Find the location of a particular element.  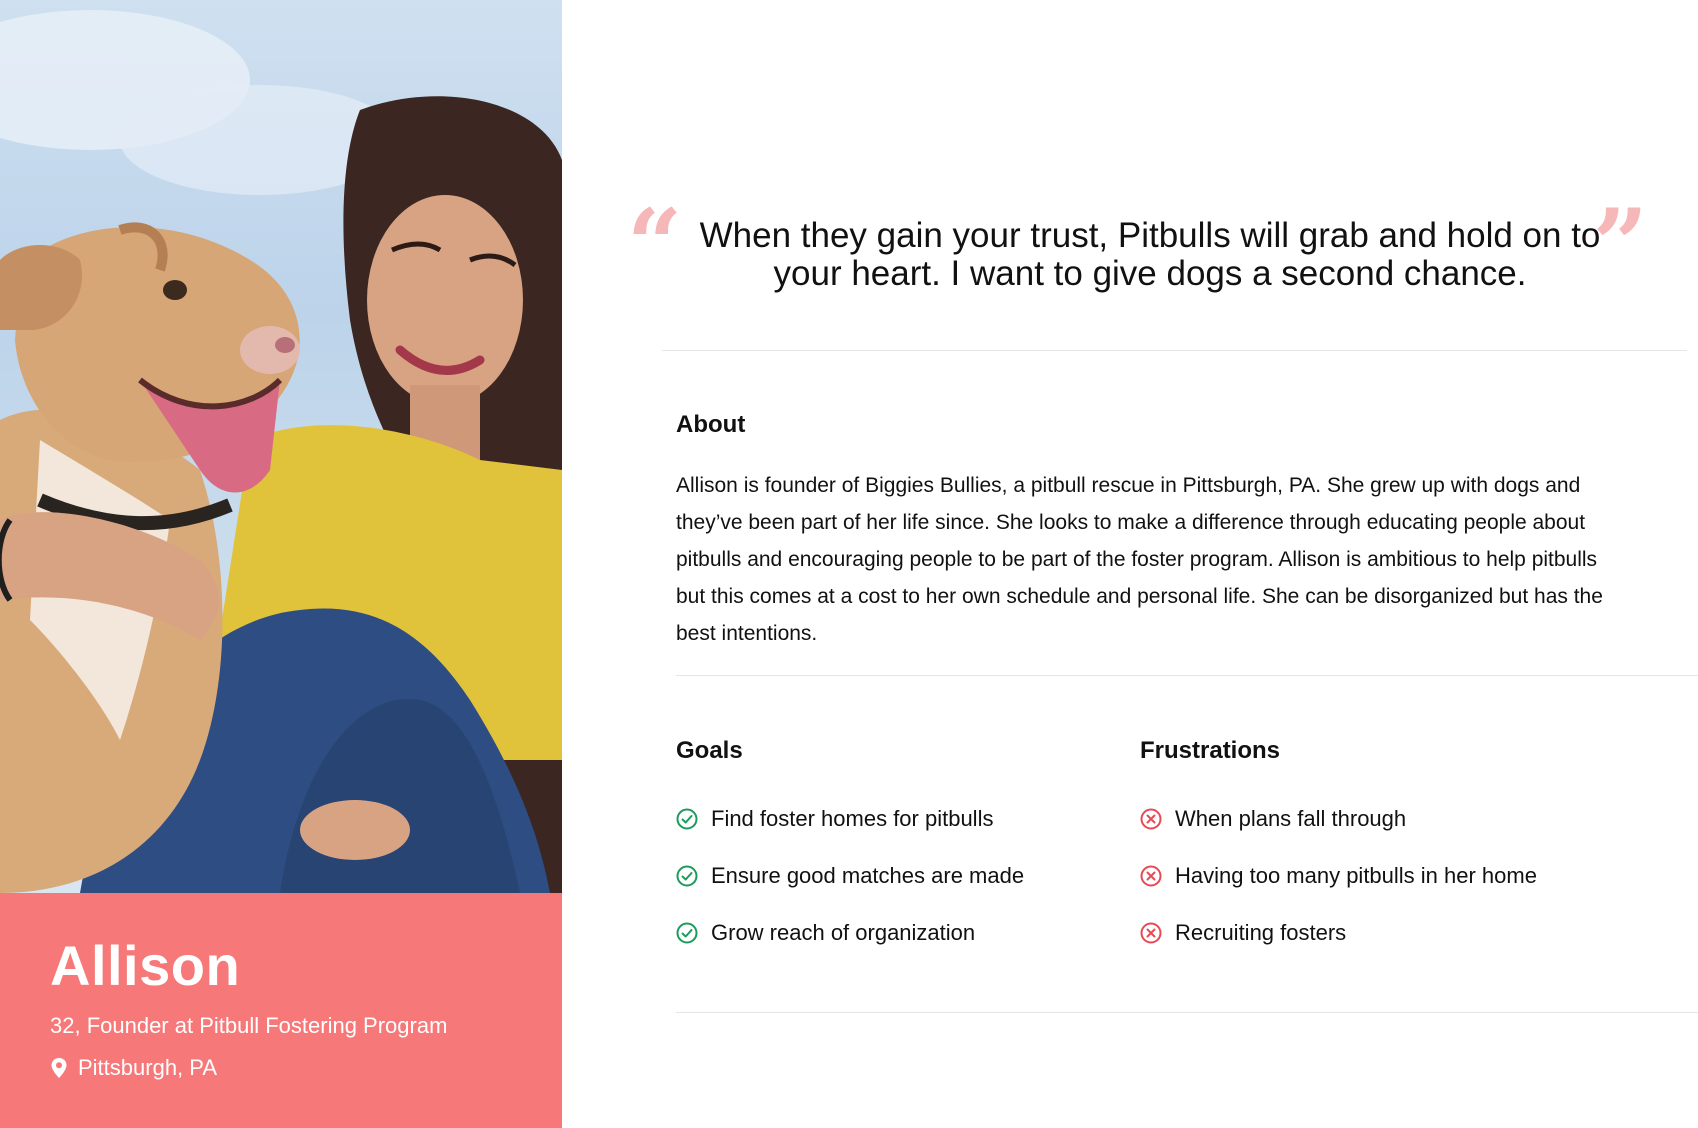

persona-role: 32, Founder at Pitbull Fostering Program is located at coordinates (249, 1025).